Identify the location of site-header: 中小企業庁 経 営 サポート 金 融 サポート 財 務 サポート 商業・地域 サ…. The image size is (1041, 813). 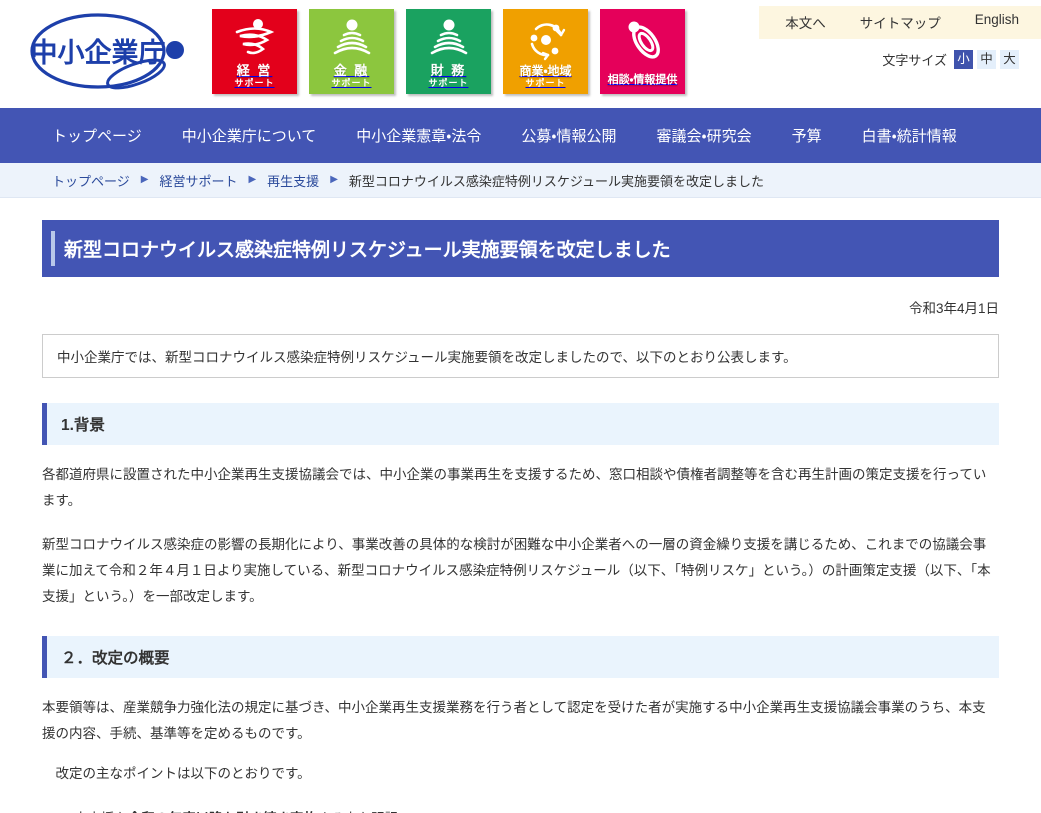
(520, 54).